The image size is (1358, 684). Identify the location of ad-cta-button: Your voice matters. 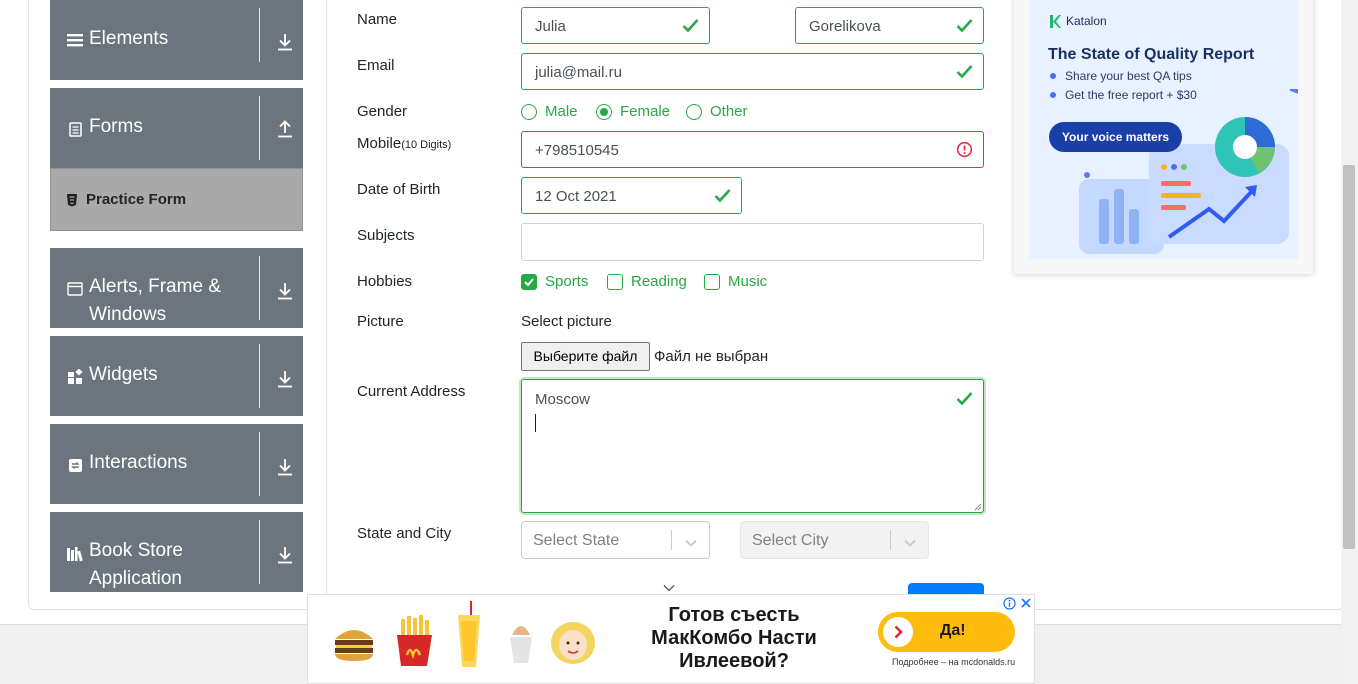
(1115, 137).